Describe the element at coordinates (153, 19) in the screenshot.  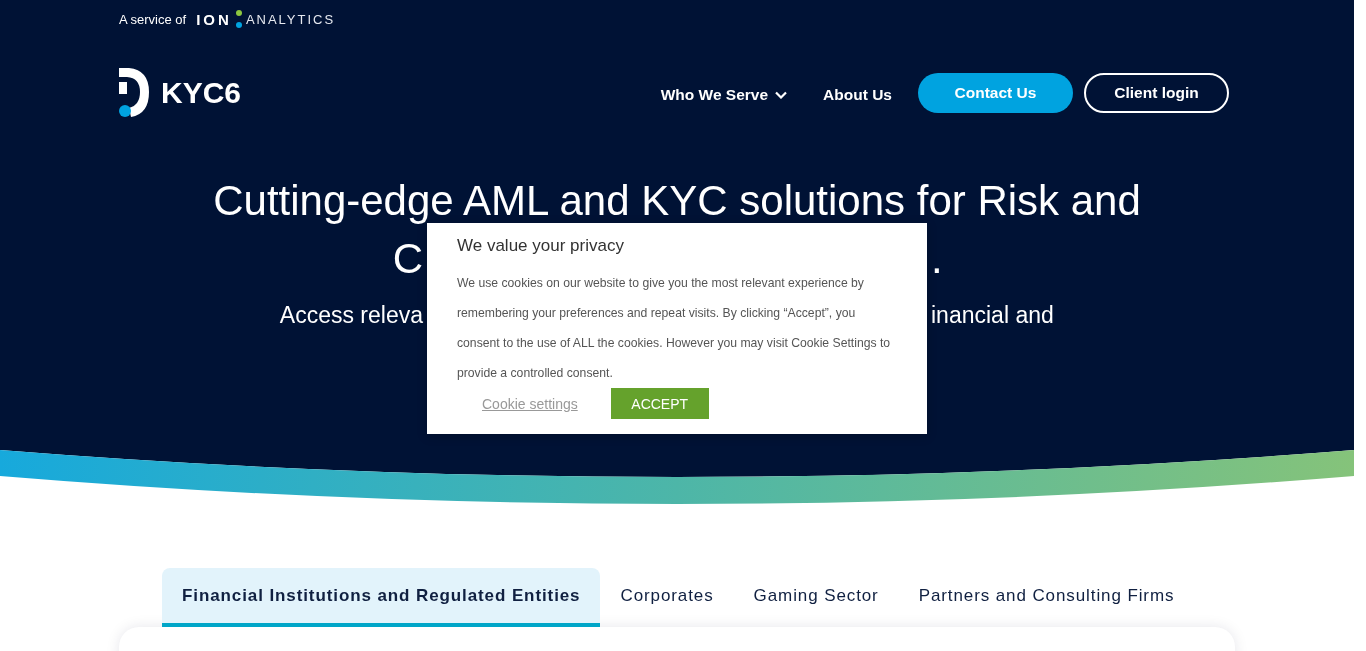
I see `service-label: A service of` at that location.